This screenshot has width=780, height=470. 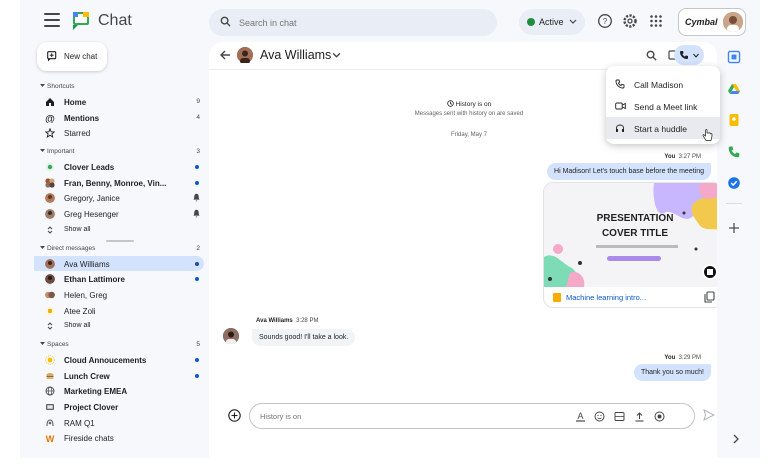 What do you see at coordinates (79, 423) in the screenshot?
I see `sidebar-item-label: RAM Q1` at bounding box center [79, 423].